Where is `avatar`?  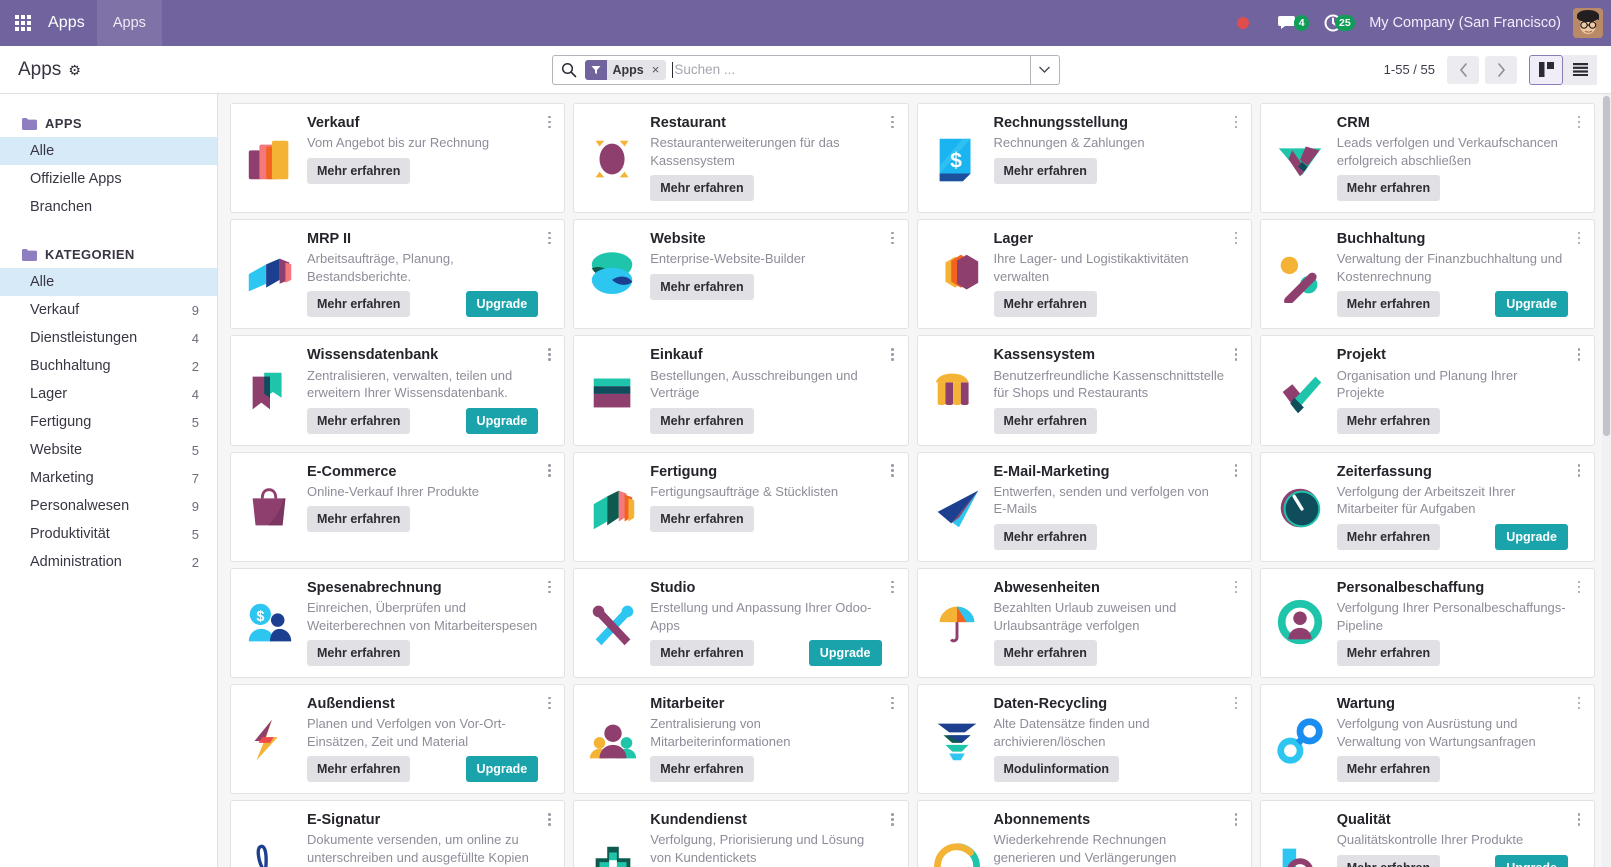 avatar is located at coordinates (1588, 23).